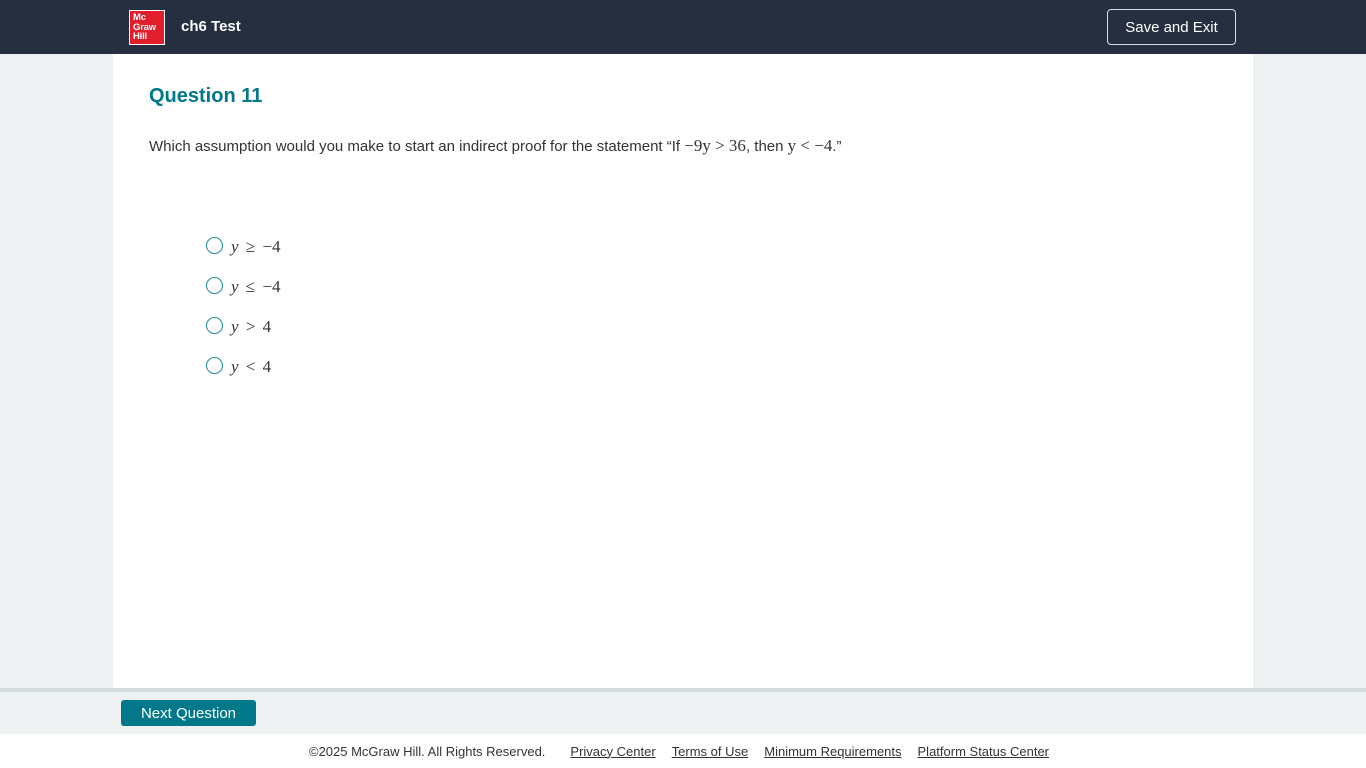  I want to click on answer-option: y ≤ −4, so click(243, 287).